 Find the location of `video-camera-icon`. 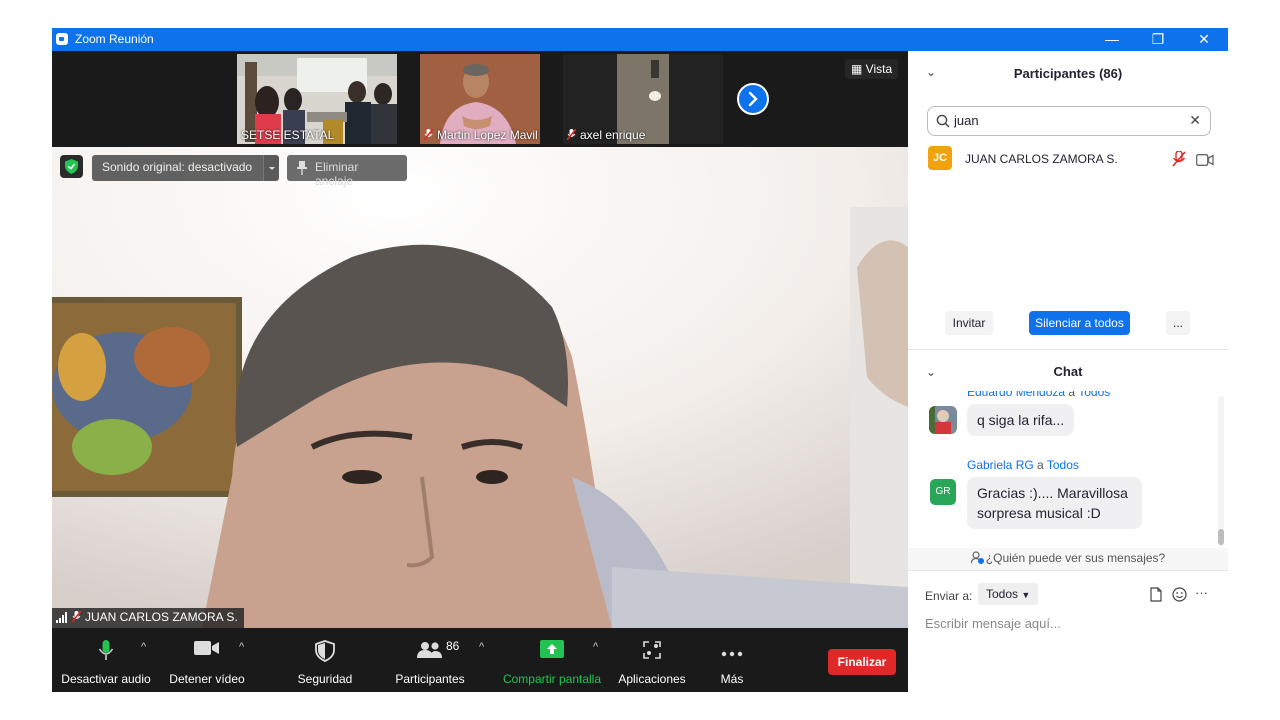

video-camera-icon is located at coordinates (207, 649).